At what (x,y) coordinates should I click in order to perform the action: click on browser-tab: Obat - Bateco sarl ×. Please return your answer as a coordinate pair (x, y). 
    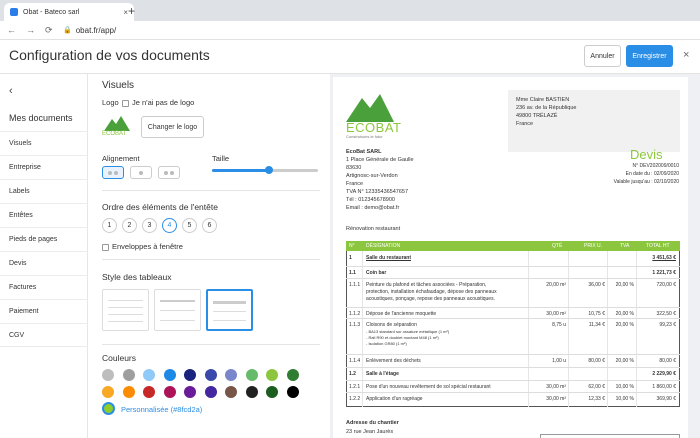
    Looking at the image, I should click on (69, 12).